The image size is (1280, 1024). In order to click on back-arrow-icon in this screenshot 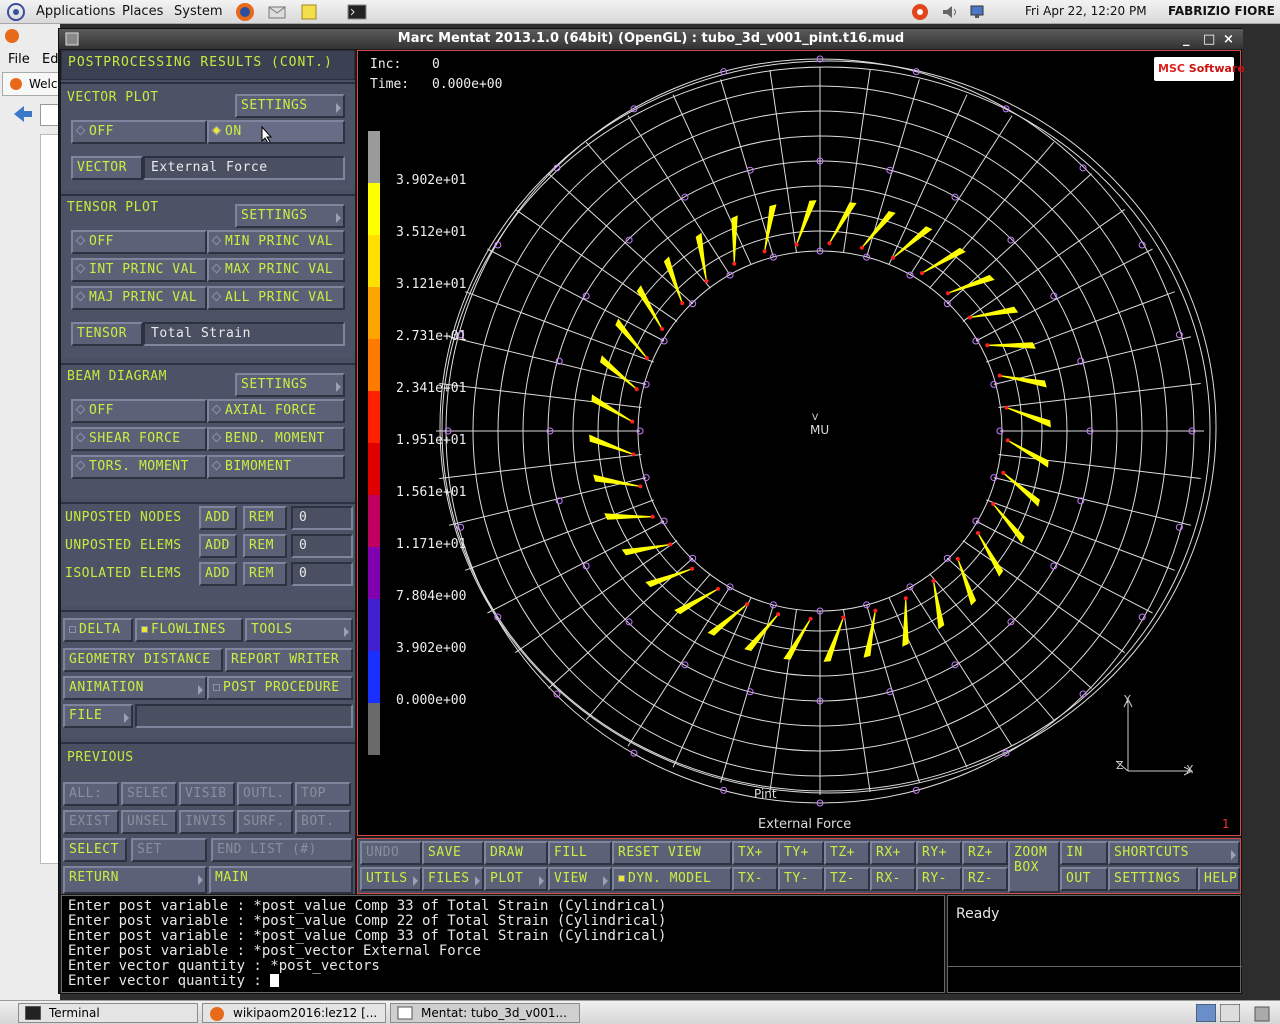, I will do `click(23, 114)`.